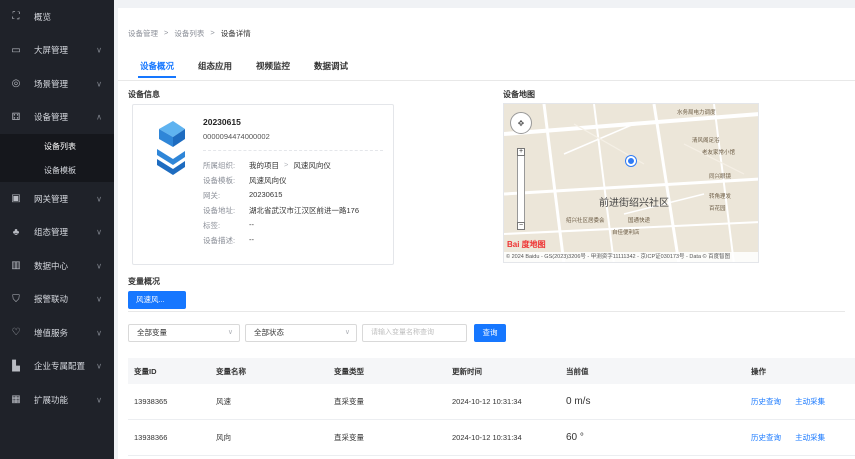 This screenshot has height=459, width=855. What do you see at coordinates (212, 195) in the screenshot?
I see `field-key: 网关:` at bounding box center [212, 195].